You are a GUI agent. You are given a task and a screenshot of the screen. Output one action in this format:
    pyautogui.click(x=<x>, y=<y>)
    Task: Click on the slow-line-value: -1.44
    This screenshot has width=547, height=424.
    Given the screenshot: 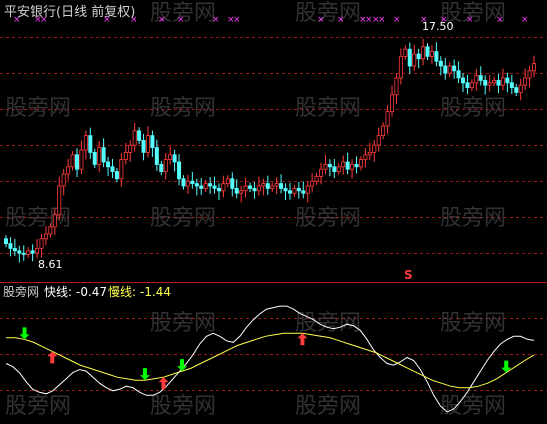 What is the action you would take?
    pyautogui.click(x=155, y=292)
    